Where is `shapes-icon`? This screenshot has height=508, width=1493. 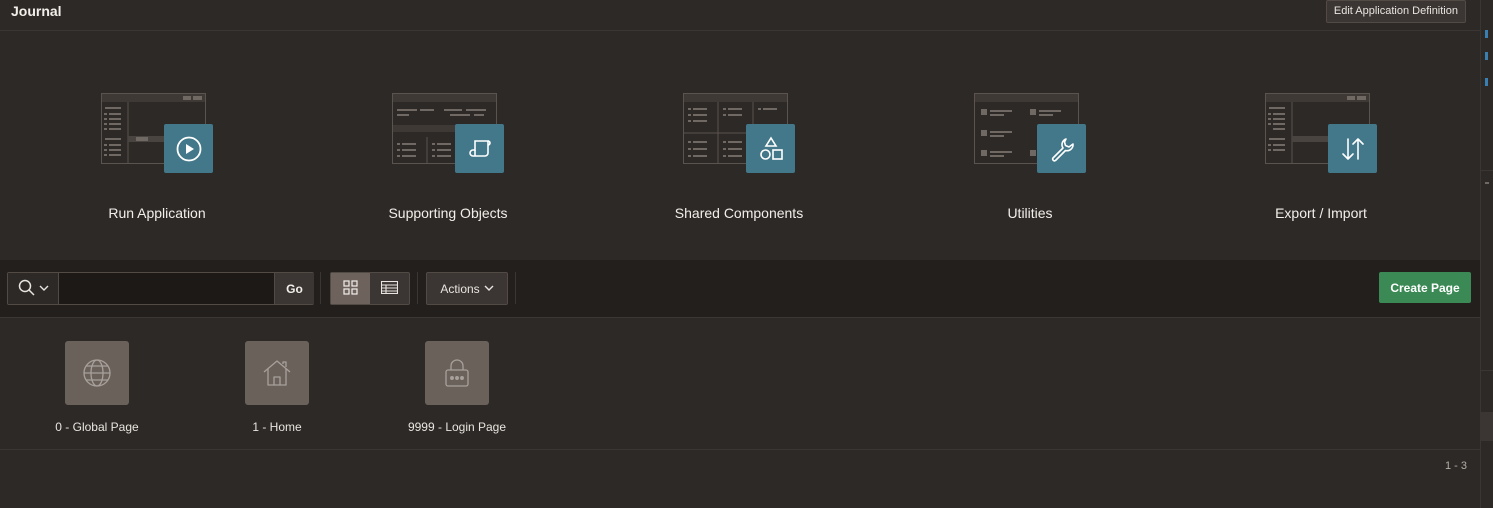 shapes-icon is located at coordinates (770, 148).